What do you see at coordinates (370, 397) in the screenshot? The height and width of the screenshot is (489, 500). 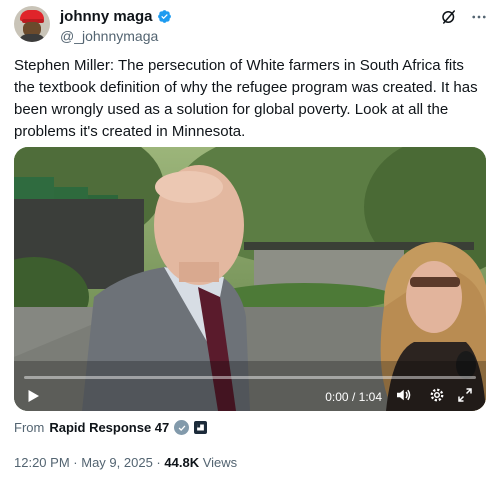 I see `duration: 1:04` at bounding box center [370, 397].